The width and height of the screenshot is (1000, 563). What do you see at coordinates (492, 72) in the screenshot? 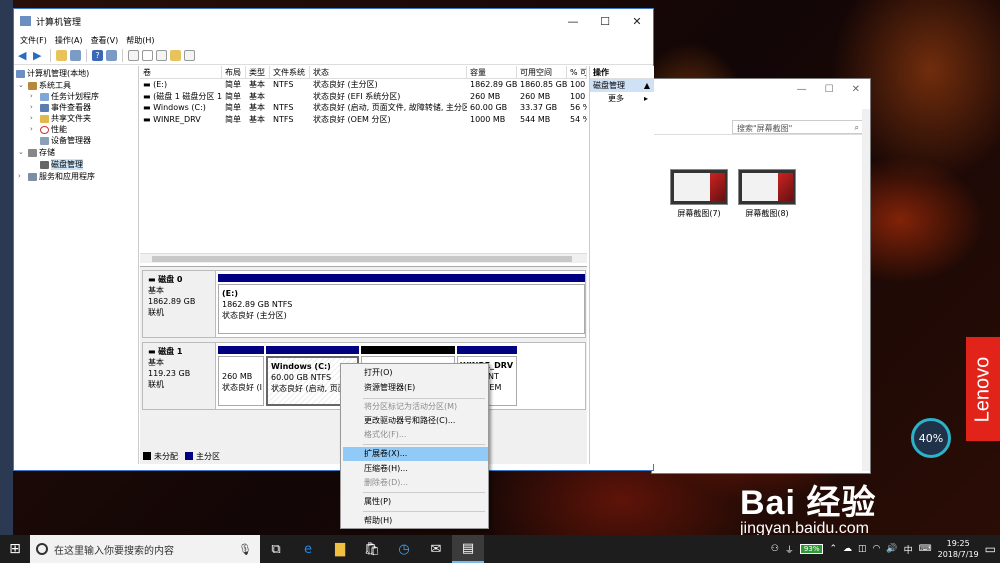
I see `column-header-capacity: 容量` at bounding box center [492, 72].